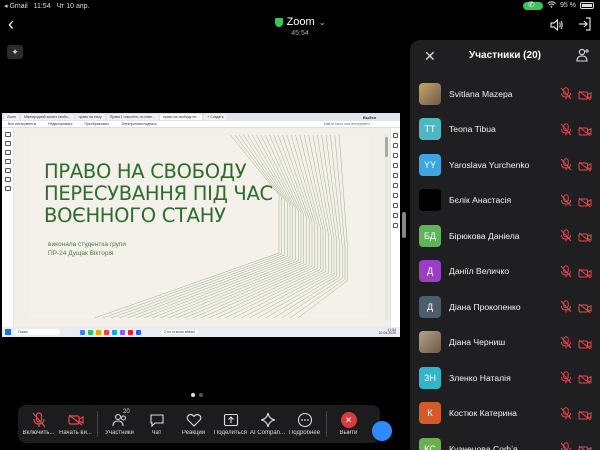 This screenshot has width=600, height=450. Describe the element at coordinates (201, 395) in the screenshot. I see `page-dot` at that location.